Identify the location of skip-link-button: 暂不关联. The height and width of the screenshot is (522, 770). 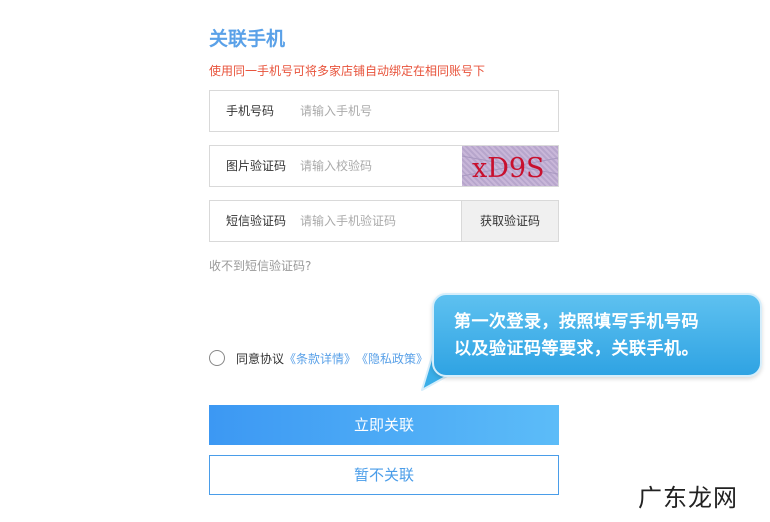
(384, 475).